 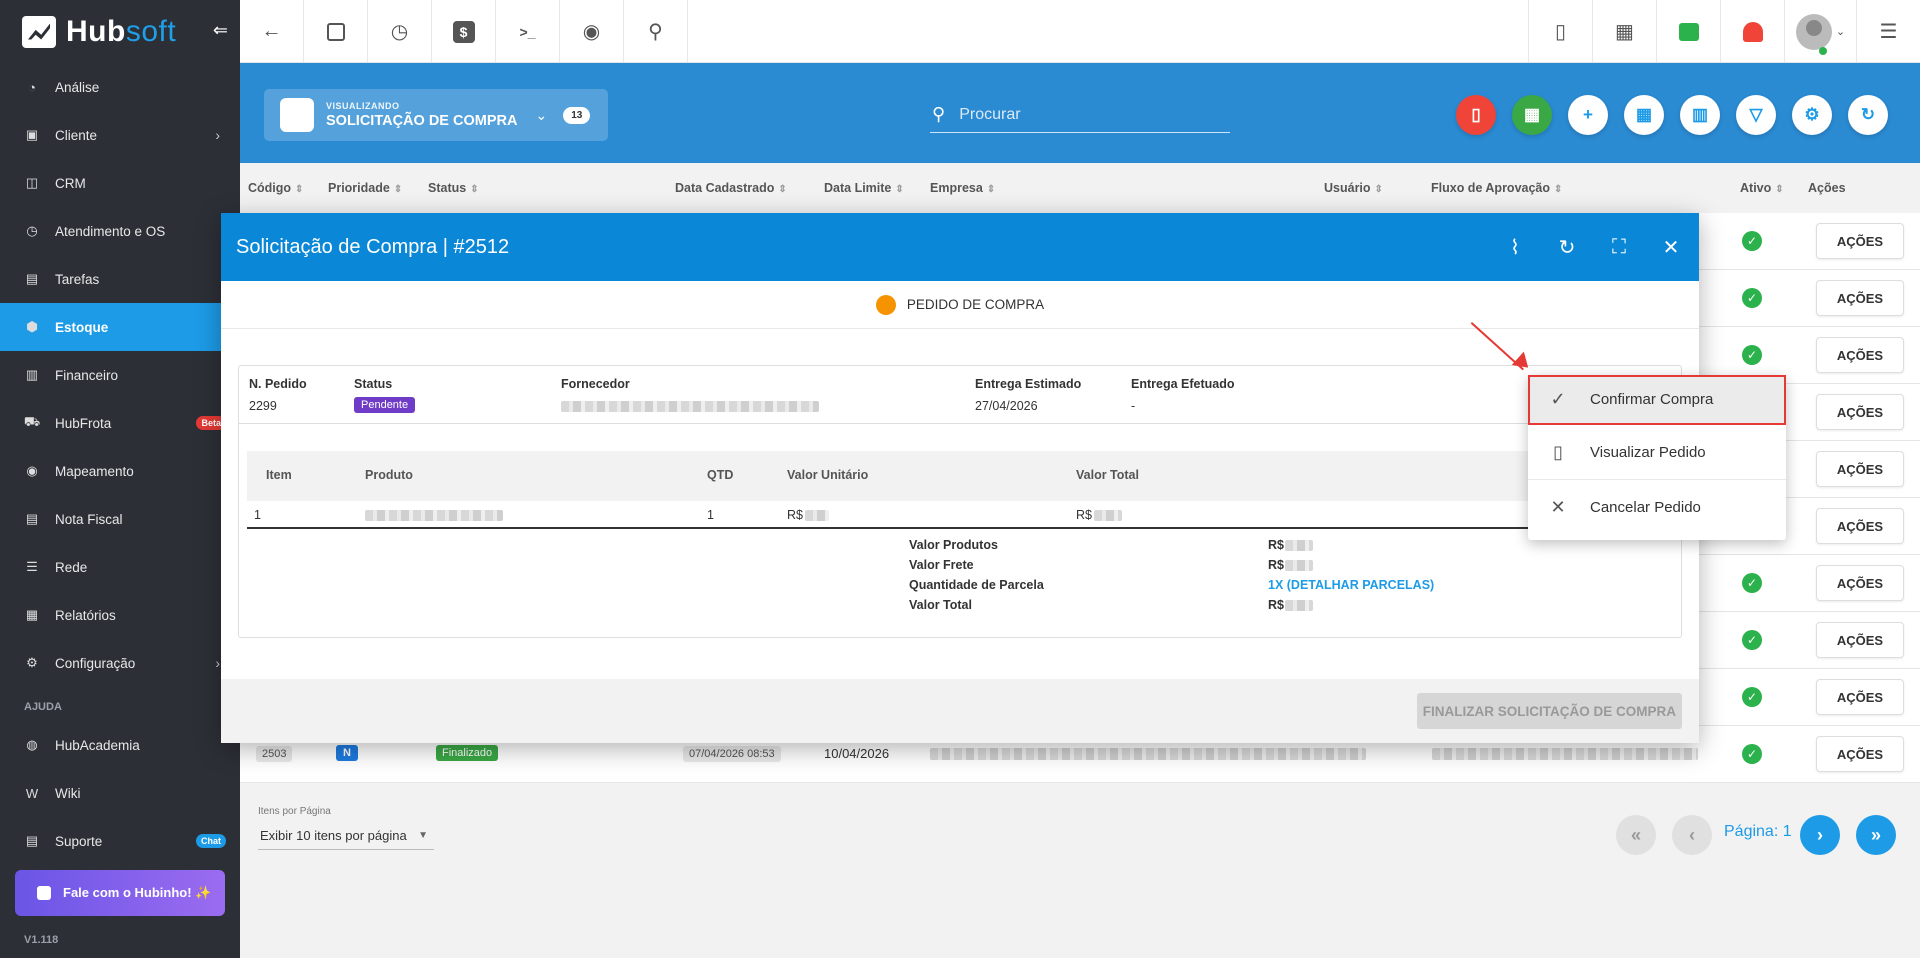 What do you see at coordinates (656, 31) in the screenshot?
I see `search-button: ⚲` at bounding box center [656, 31].